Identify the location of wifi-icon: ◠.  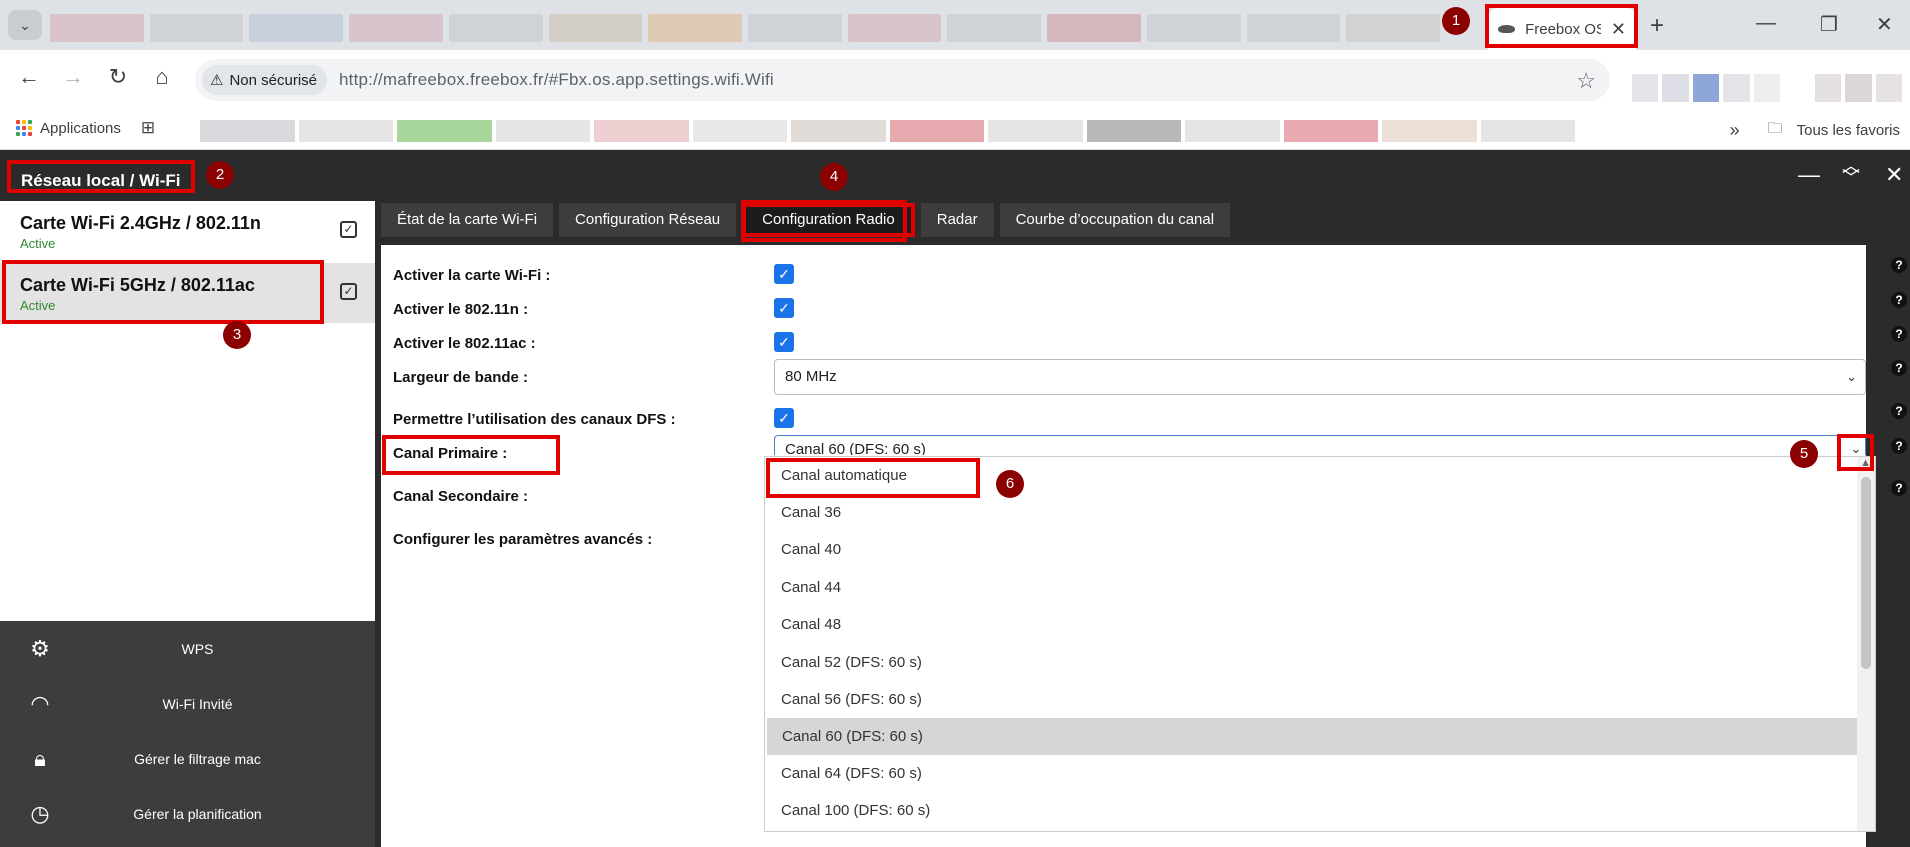
(40, 703).